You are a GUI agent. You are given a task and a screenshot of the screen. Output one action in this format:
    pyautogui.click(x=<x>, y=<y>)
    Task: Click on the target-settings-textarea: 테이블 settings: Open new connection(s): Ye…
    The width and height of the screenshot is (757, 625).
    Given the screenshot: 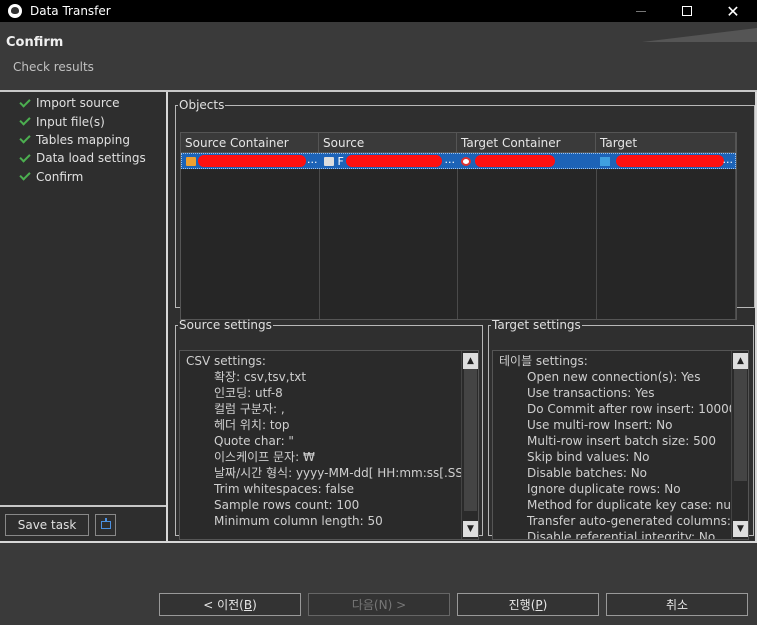 What is the action you would take?
    pyautogui.click(x=620, y=445)
    